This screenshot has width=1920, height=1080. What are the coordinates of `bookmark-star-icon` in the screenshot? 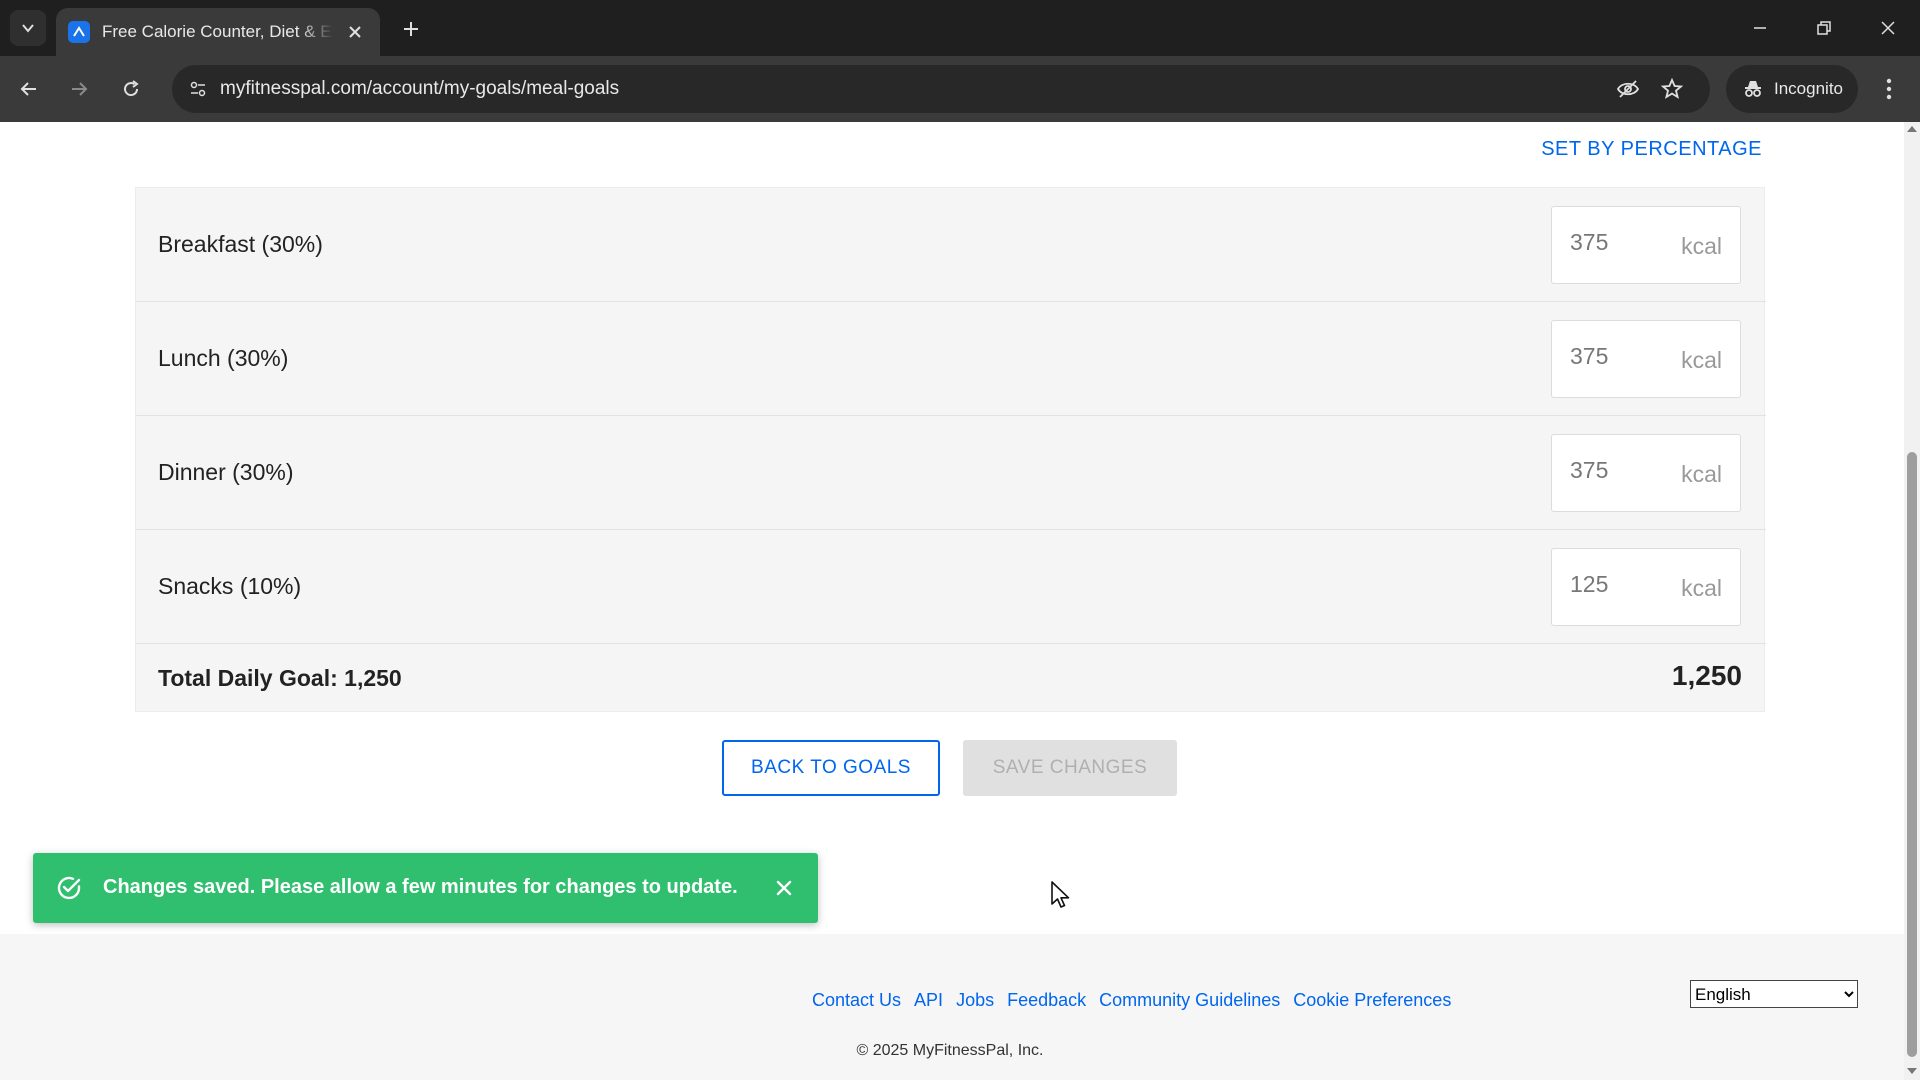 It's located at (1672, 89).